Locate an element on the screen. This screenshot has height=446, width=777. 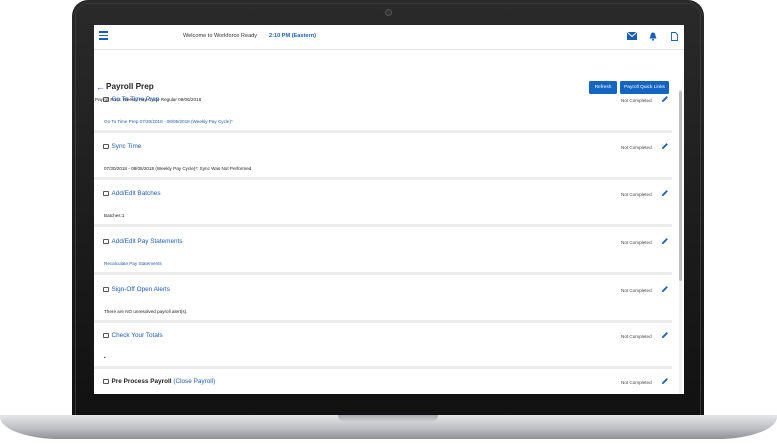
task-check-your-totals: Check Your Totals Not Completed • is located at coordinates (383, 347).